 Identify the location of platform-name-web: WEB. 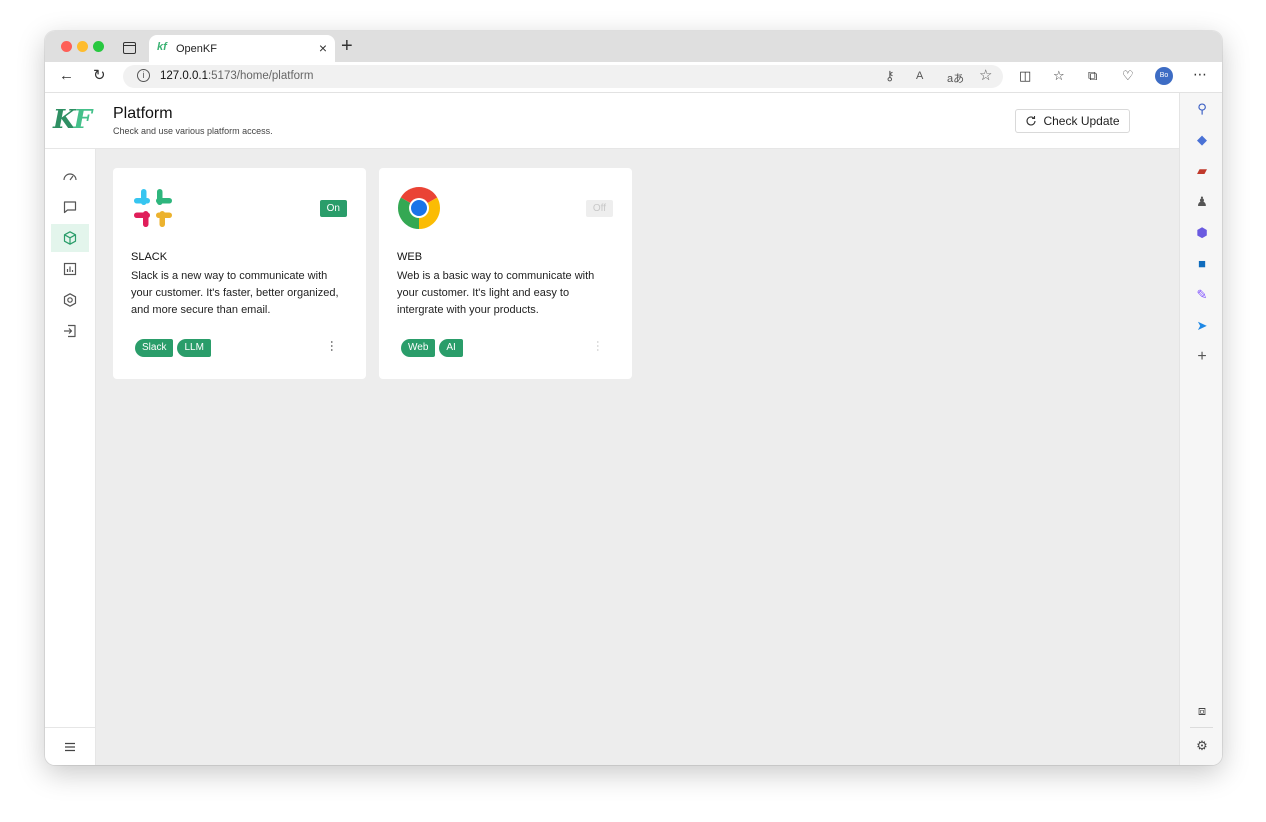
(410, 257).